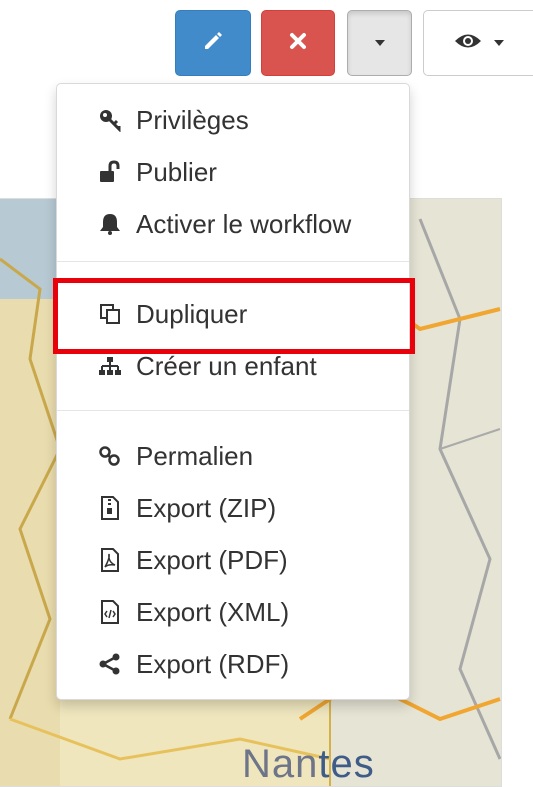  I want to click on map-city-label: Nantes, so click(308, 764).